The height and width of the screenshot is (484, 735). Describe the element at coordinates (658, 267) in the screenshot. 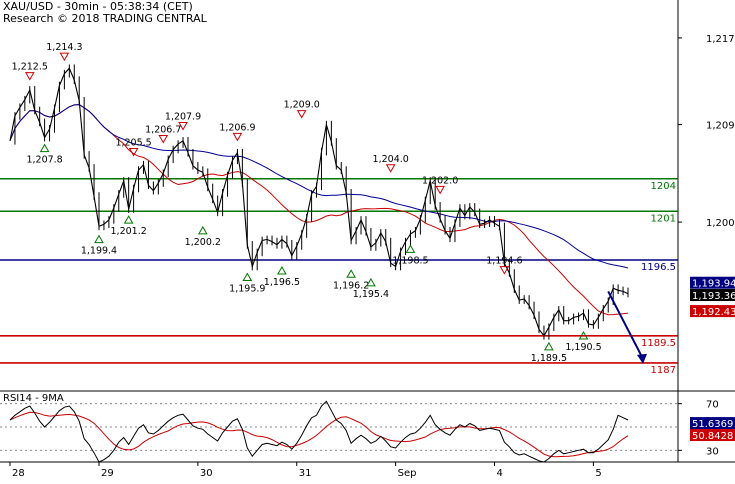

I see `level-label: 1196.5` at that location.